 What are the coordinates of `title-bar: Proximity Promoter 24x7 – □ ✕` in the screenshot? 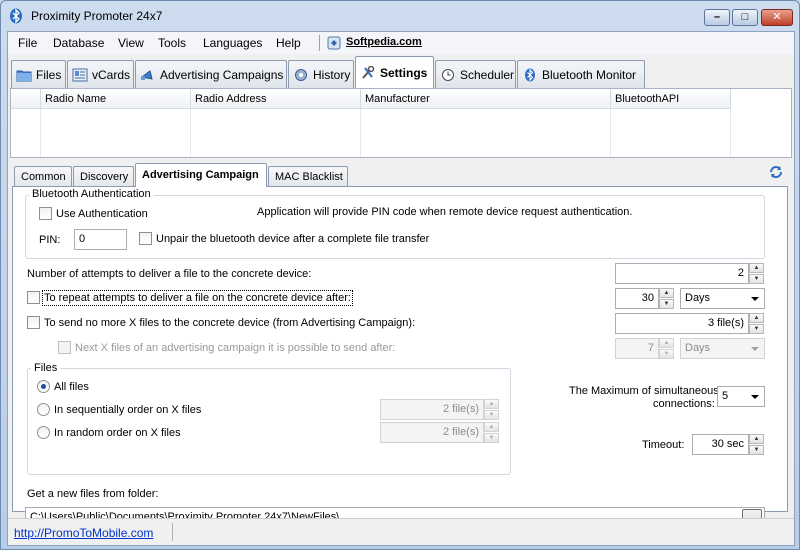 It's located at (400, 16).